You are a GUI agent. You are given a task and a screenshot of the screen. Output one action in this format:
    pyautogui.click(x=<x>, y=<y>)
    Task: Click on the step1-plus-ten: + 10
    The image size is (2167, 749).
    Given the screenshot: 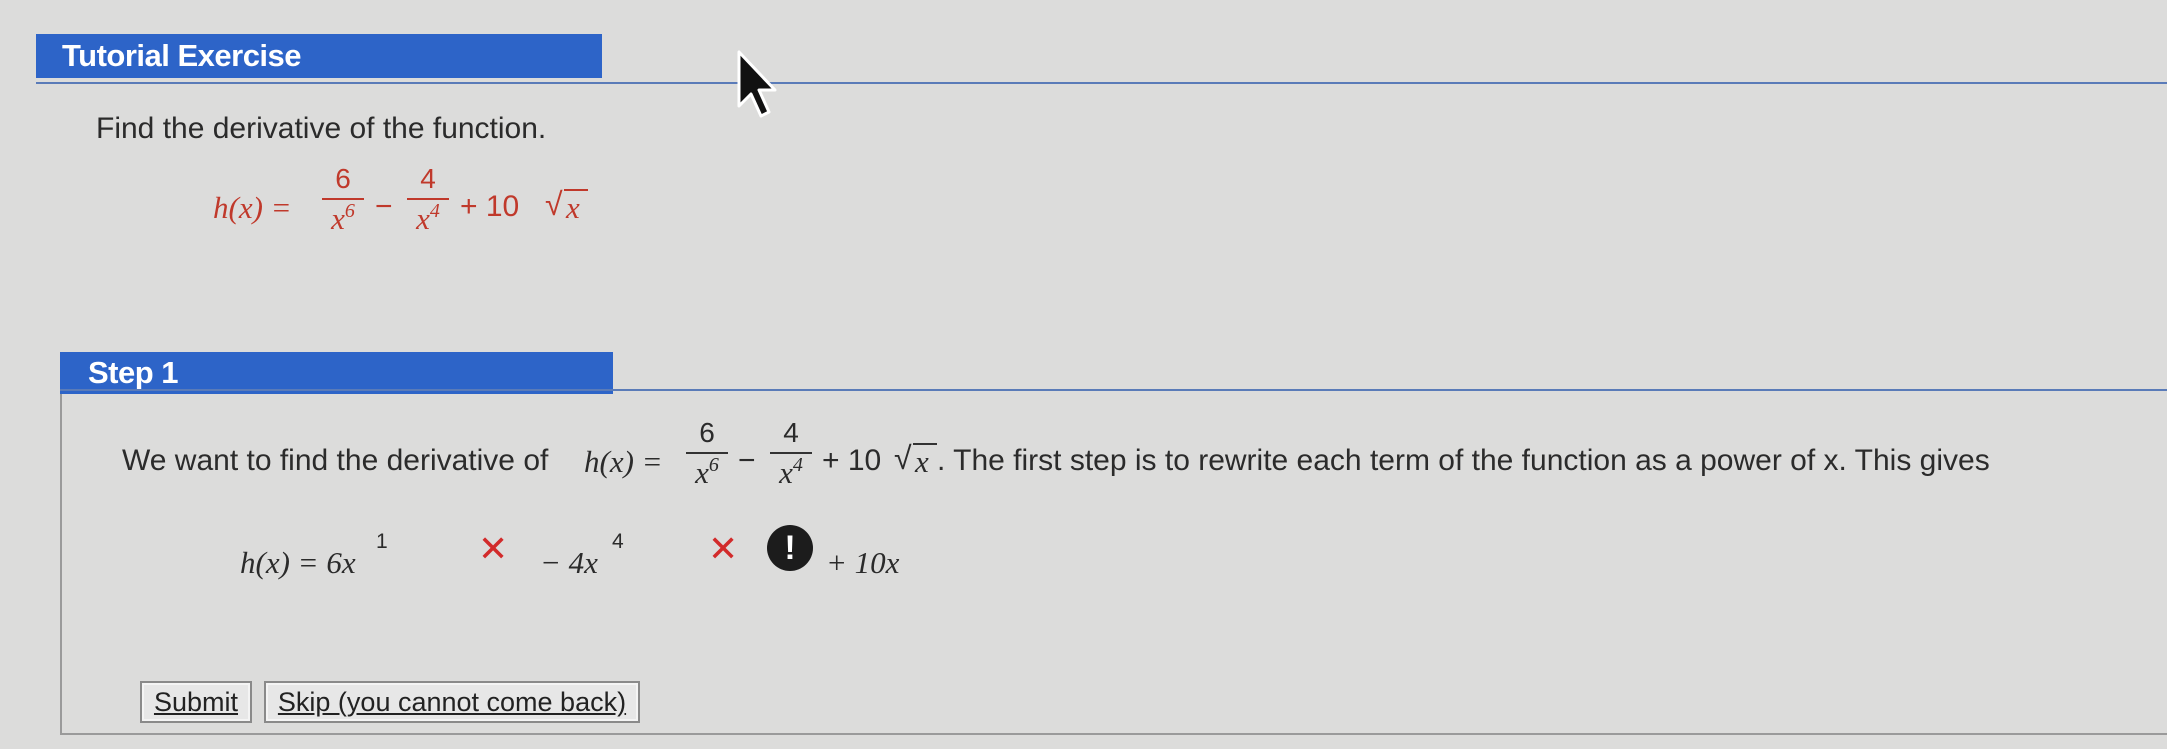 What is the action you would take?
    pyautogui.click(x=852, y=460)
    